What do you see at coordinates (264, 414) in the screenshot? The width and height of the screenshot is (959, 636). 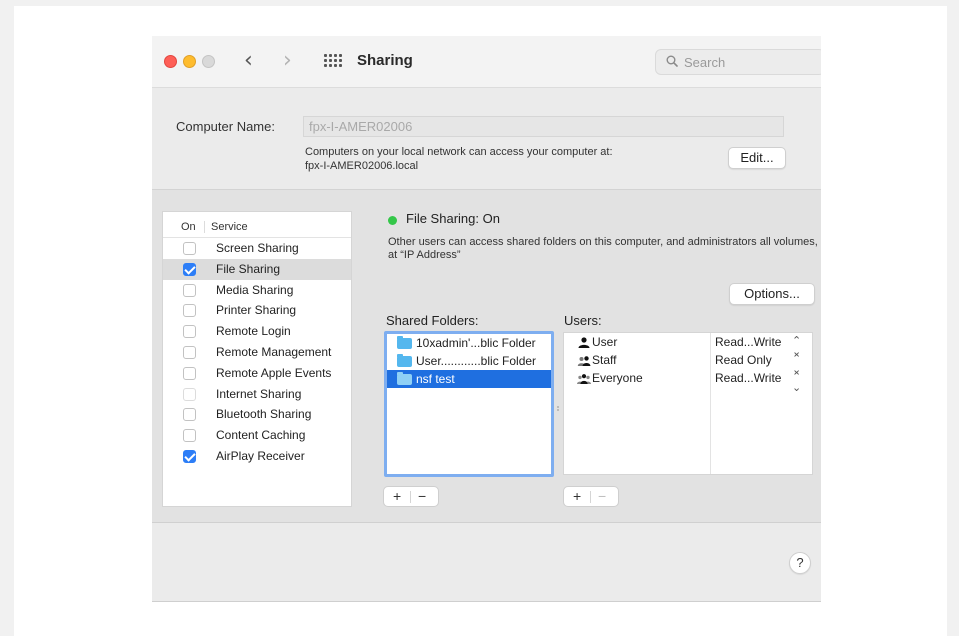 I see `service-label: Bluetooth Sharing` at bounding box center [264, 414].